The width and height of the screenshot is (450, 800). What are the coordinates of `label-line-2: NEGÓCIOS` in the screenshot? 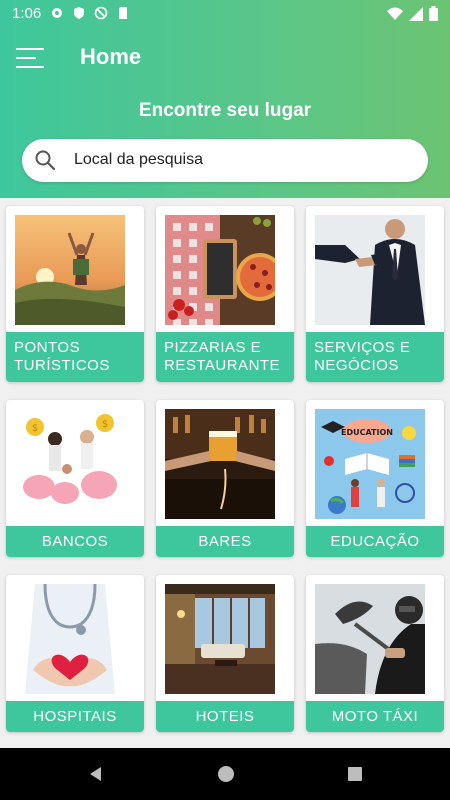 It's located at (356, 365).